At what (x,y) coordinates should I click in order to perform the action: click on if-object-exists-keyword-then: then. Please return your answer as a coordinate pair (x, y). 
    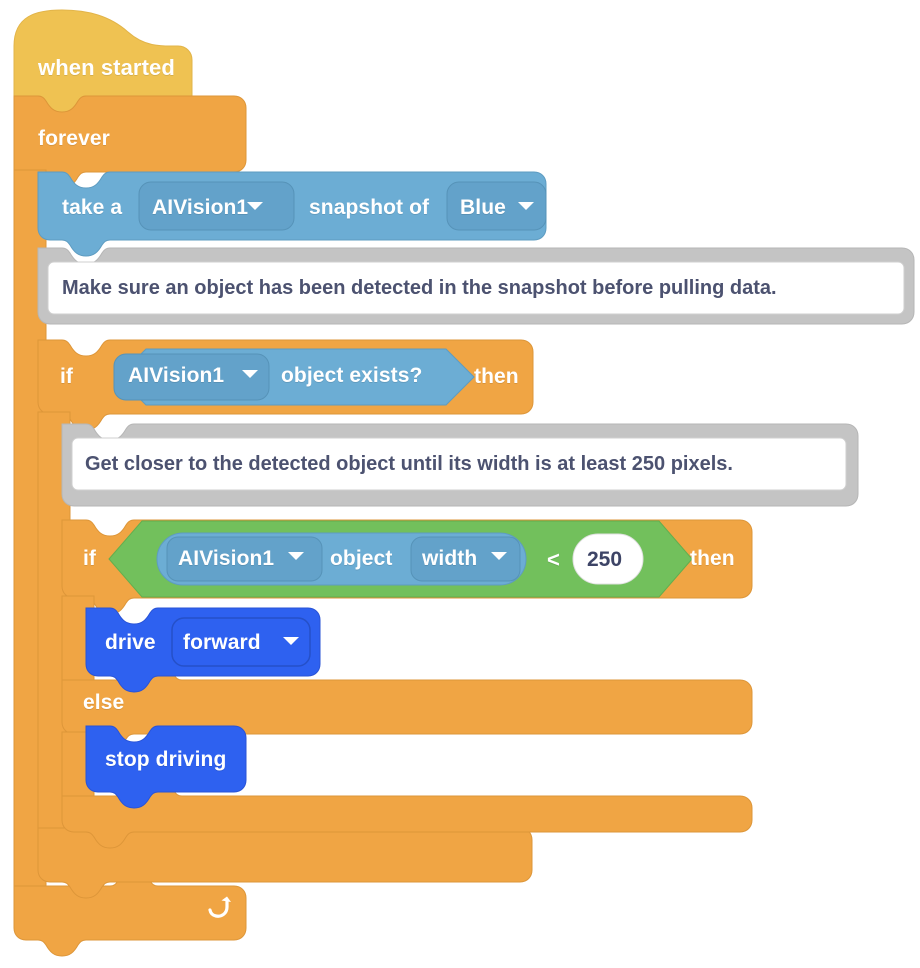
    Looking at the image, I should click on (496, 376).